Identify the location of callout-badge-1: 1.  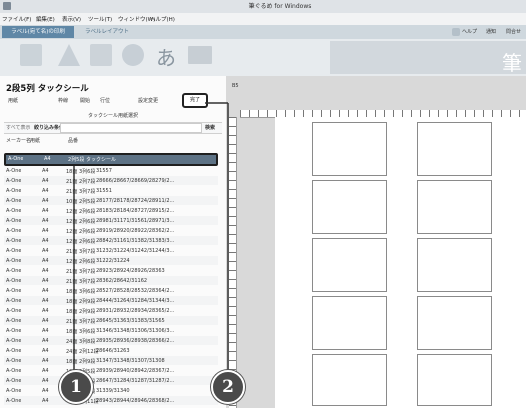
(76, 387).